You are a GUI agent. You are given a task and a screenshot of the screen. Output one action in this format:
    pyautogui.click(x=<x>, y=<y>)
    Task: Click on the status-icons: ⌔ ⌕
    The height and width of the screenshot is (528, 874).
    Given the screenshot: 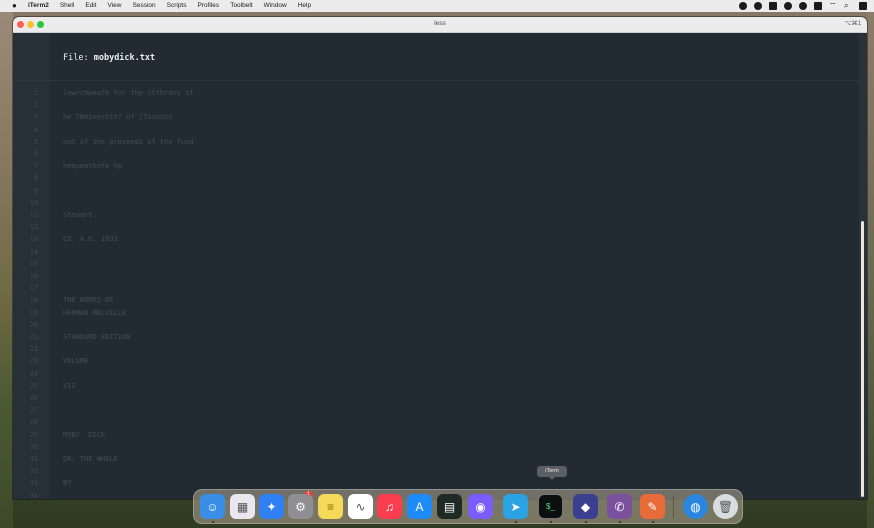 What is the action you would take?
    pyautogui.click(x=806, y=6)
    